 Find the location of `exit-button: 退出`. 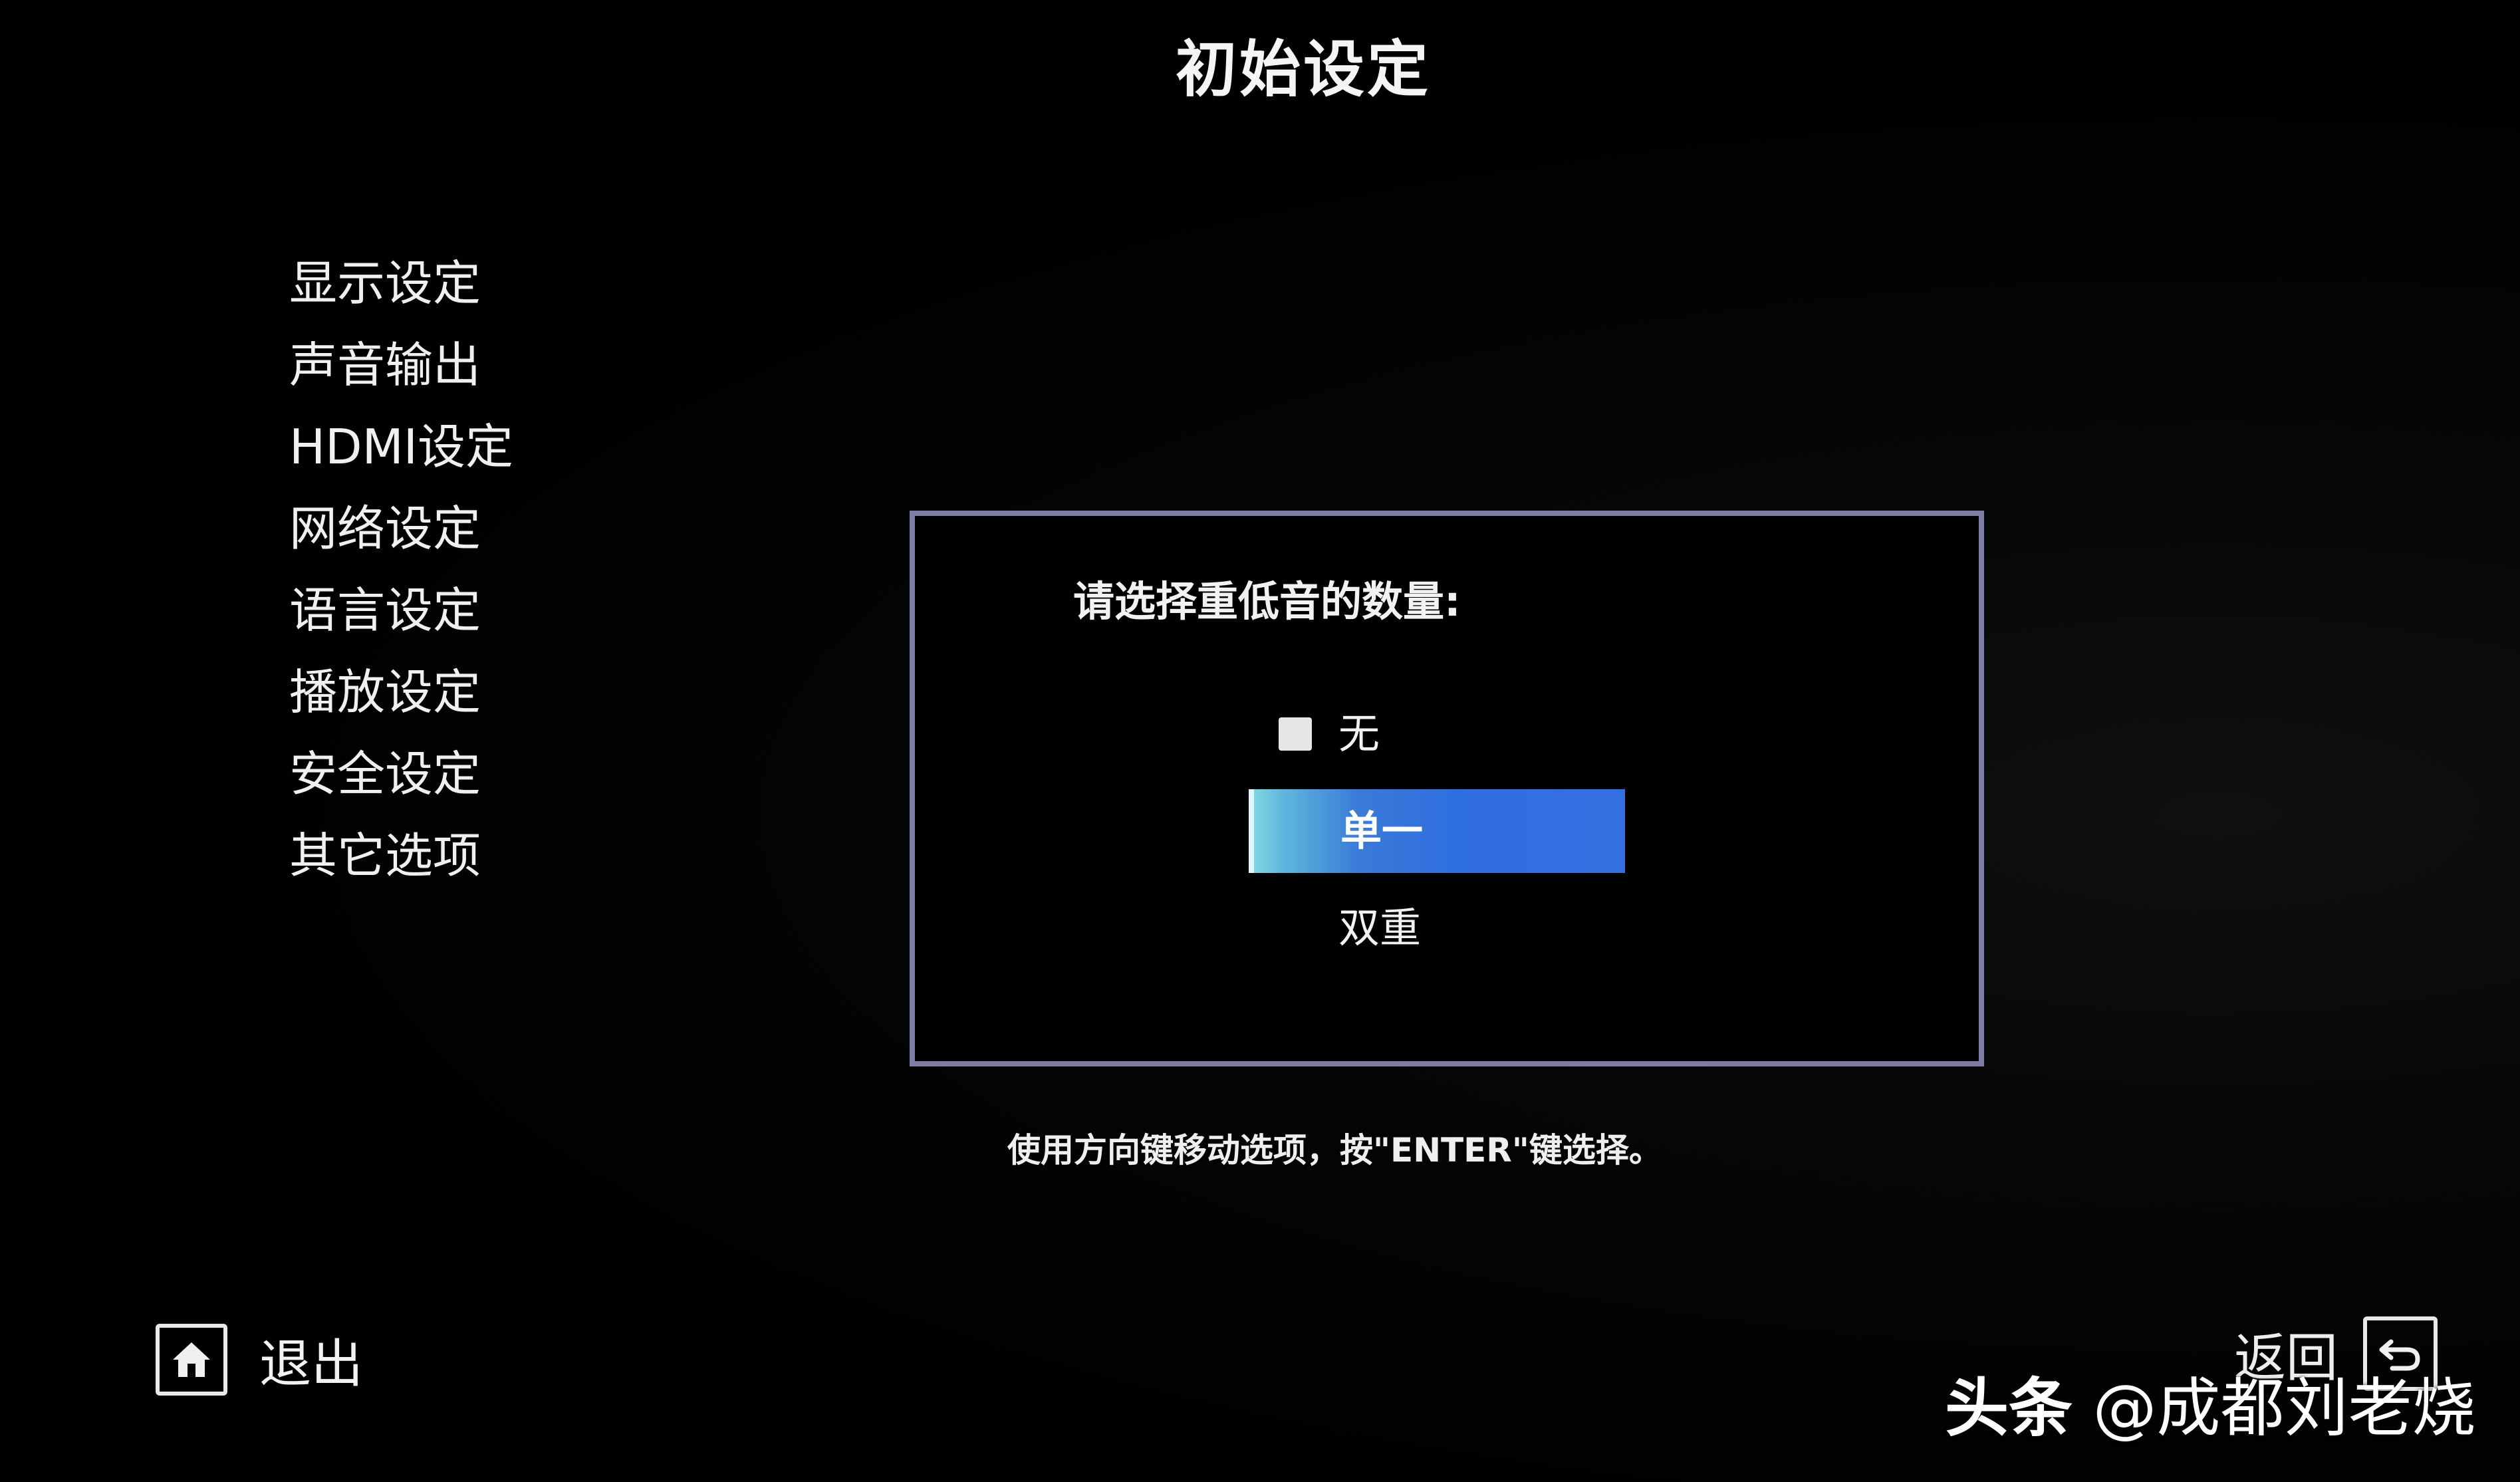

exit-button: 退出 is located at coordinates (260, 1360).